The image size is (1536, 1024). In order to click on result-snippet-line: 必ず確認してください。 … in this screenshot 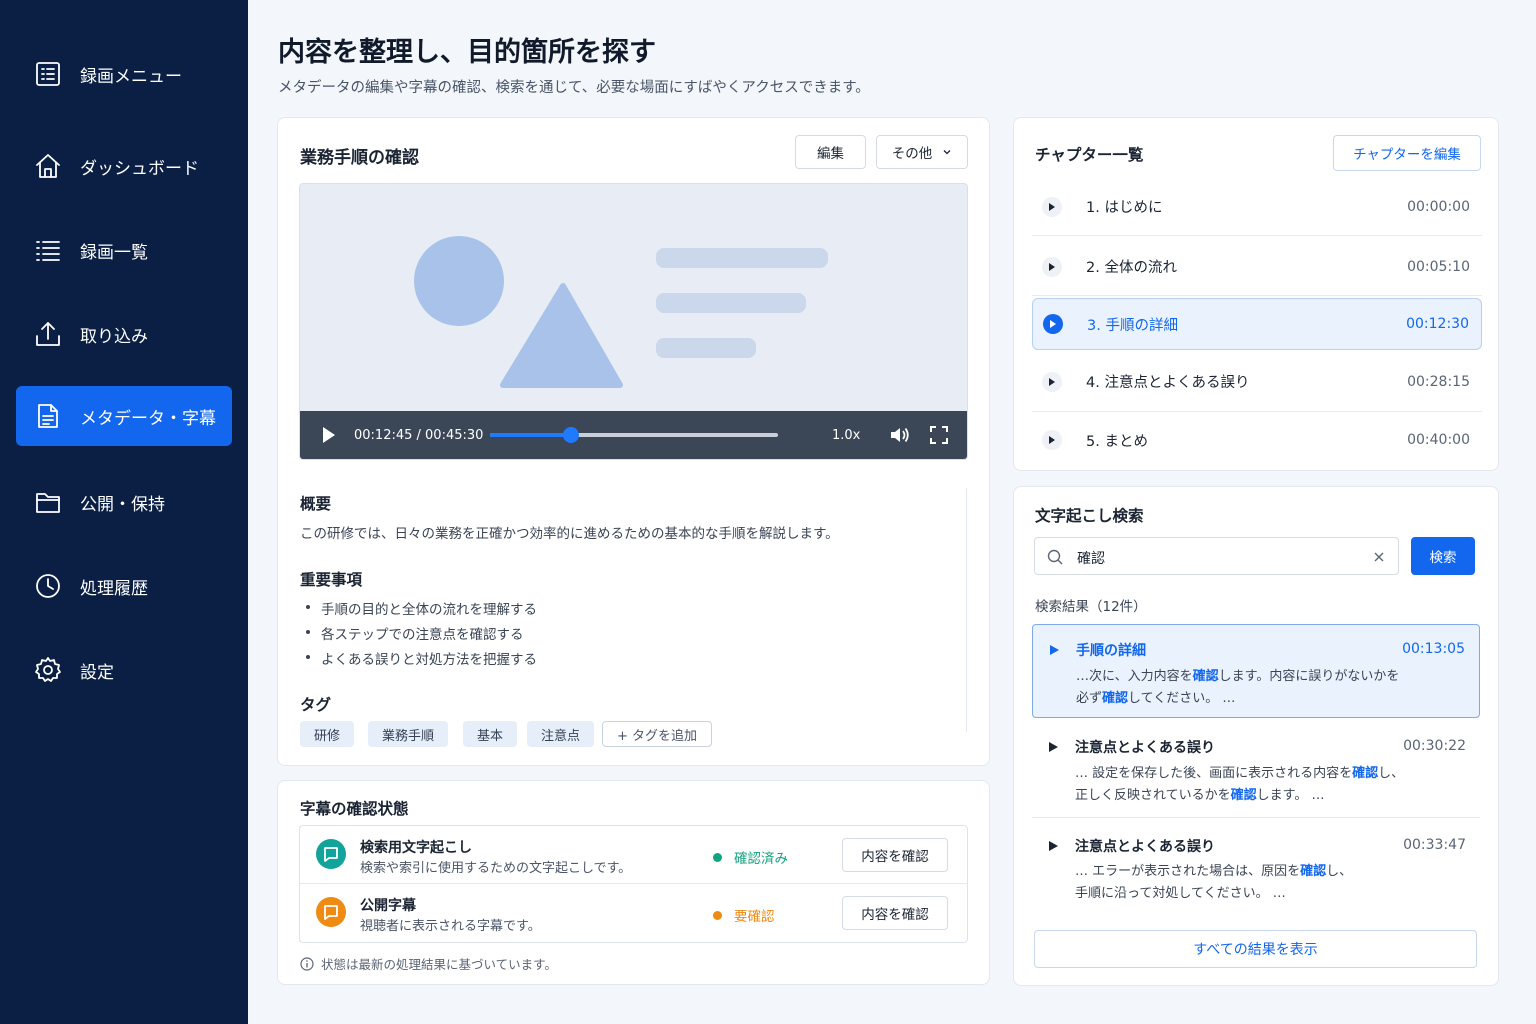, I will do `click(1156, 698)`.